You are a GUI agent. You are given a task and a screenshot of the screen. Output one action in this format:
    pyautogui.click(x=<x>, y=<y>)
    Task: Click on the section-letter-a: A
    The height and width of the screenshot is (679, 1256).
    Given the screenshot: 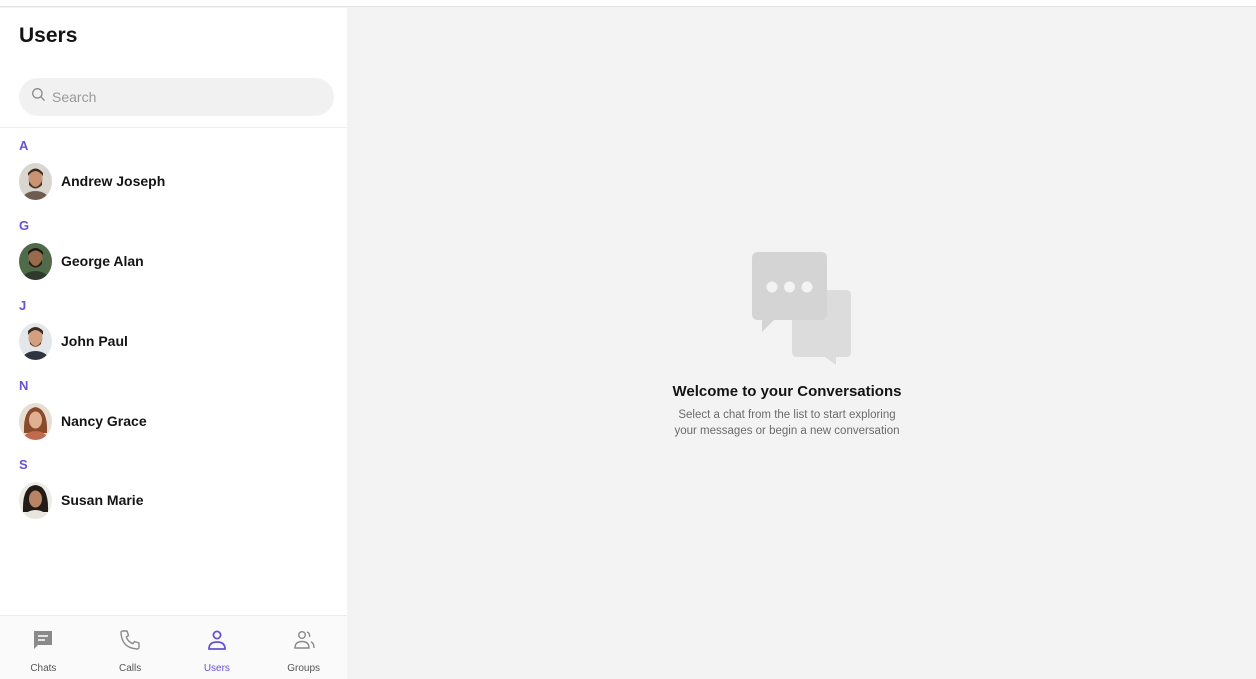 What is the action you would take?
    pyautogui.click(x=24, y=145)
    